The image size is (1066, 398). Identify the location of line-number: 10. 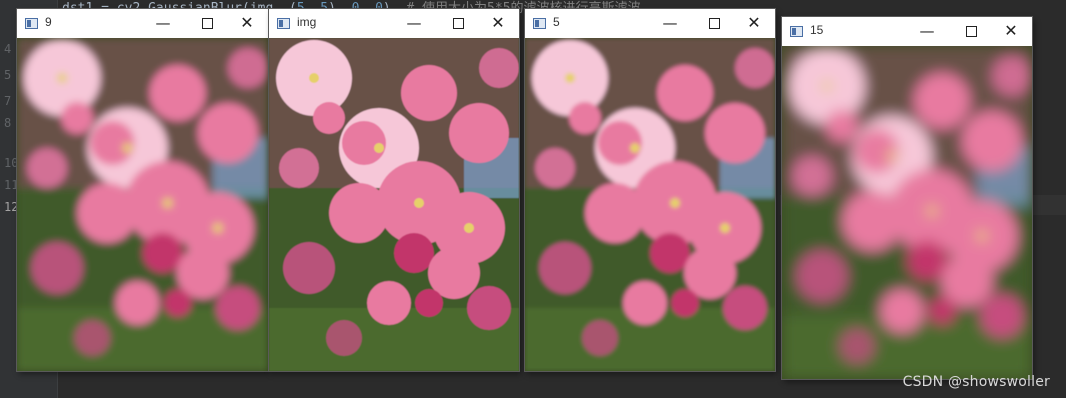
(11, 163).